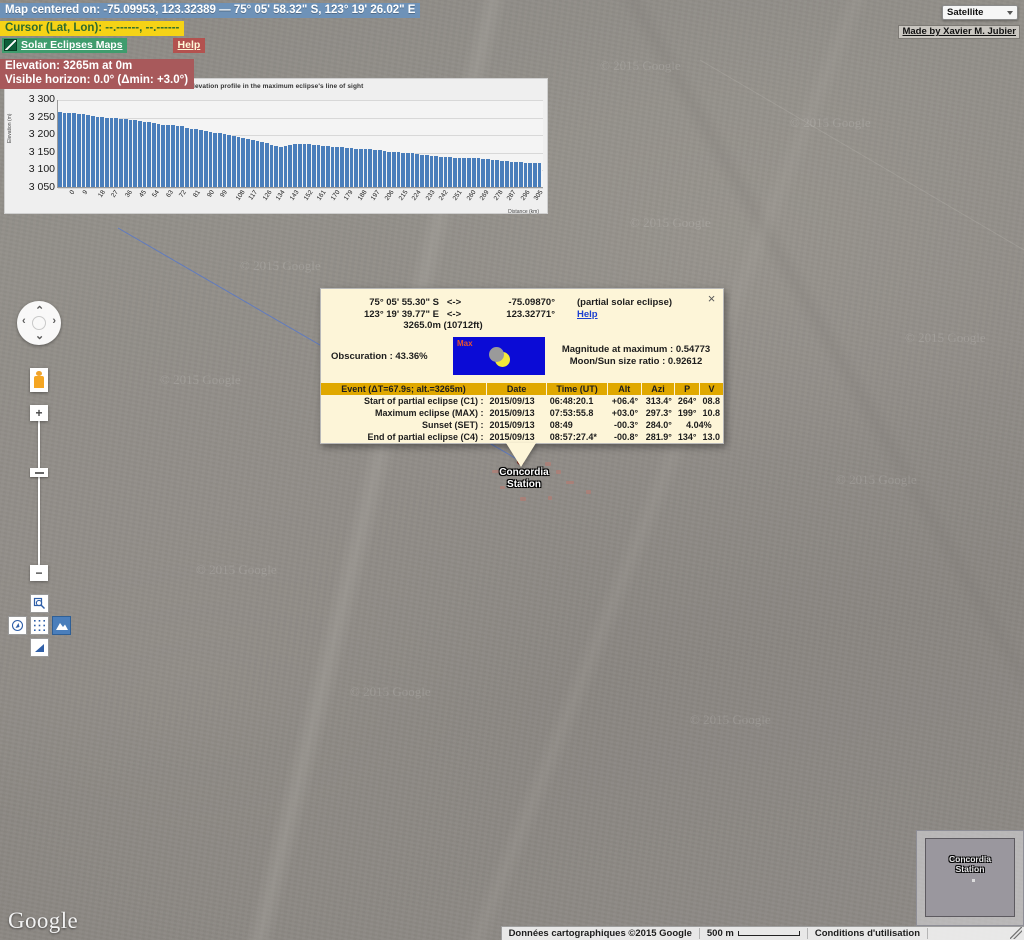 Image resolution: width=1024 pixels, height=940 pixels. I want to click on pan-left-icon: ‹, so click(24, 321).